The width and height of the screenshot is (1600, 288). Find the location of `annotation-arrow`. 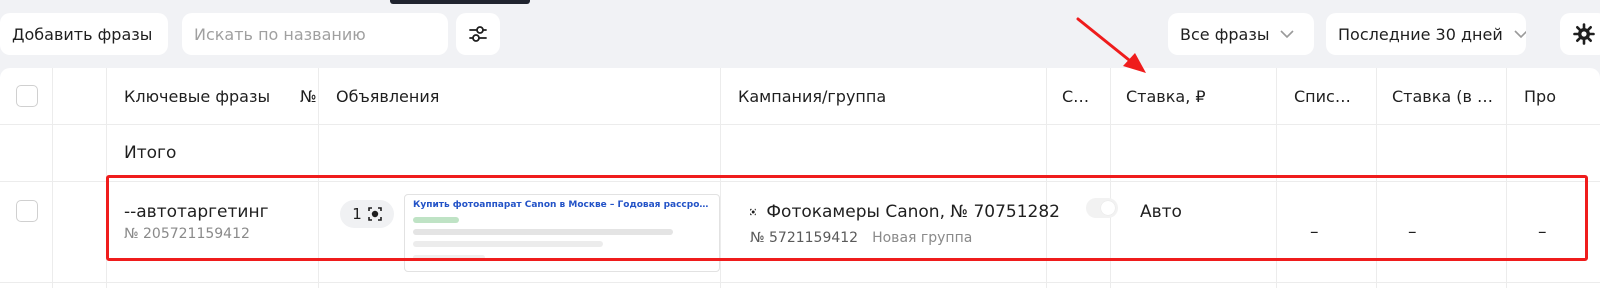

annotation-arrow is located at coordinates (1111, 45).